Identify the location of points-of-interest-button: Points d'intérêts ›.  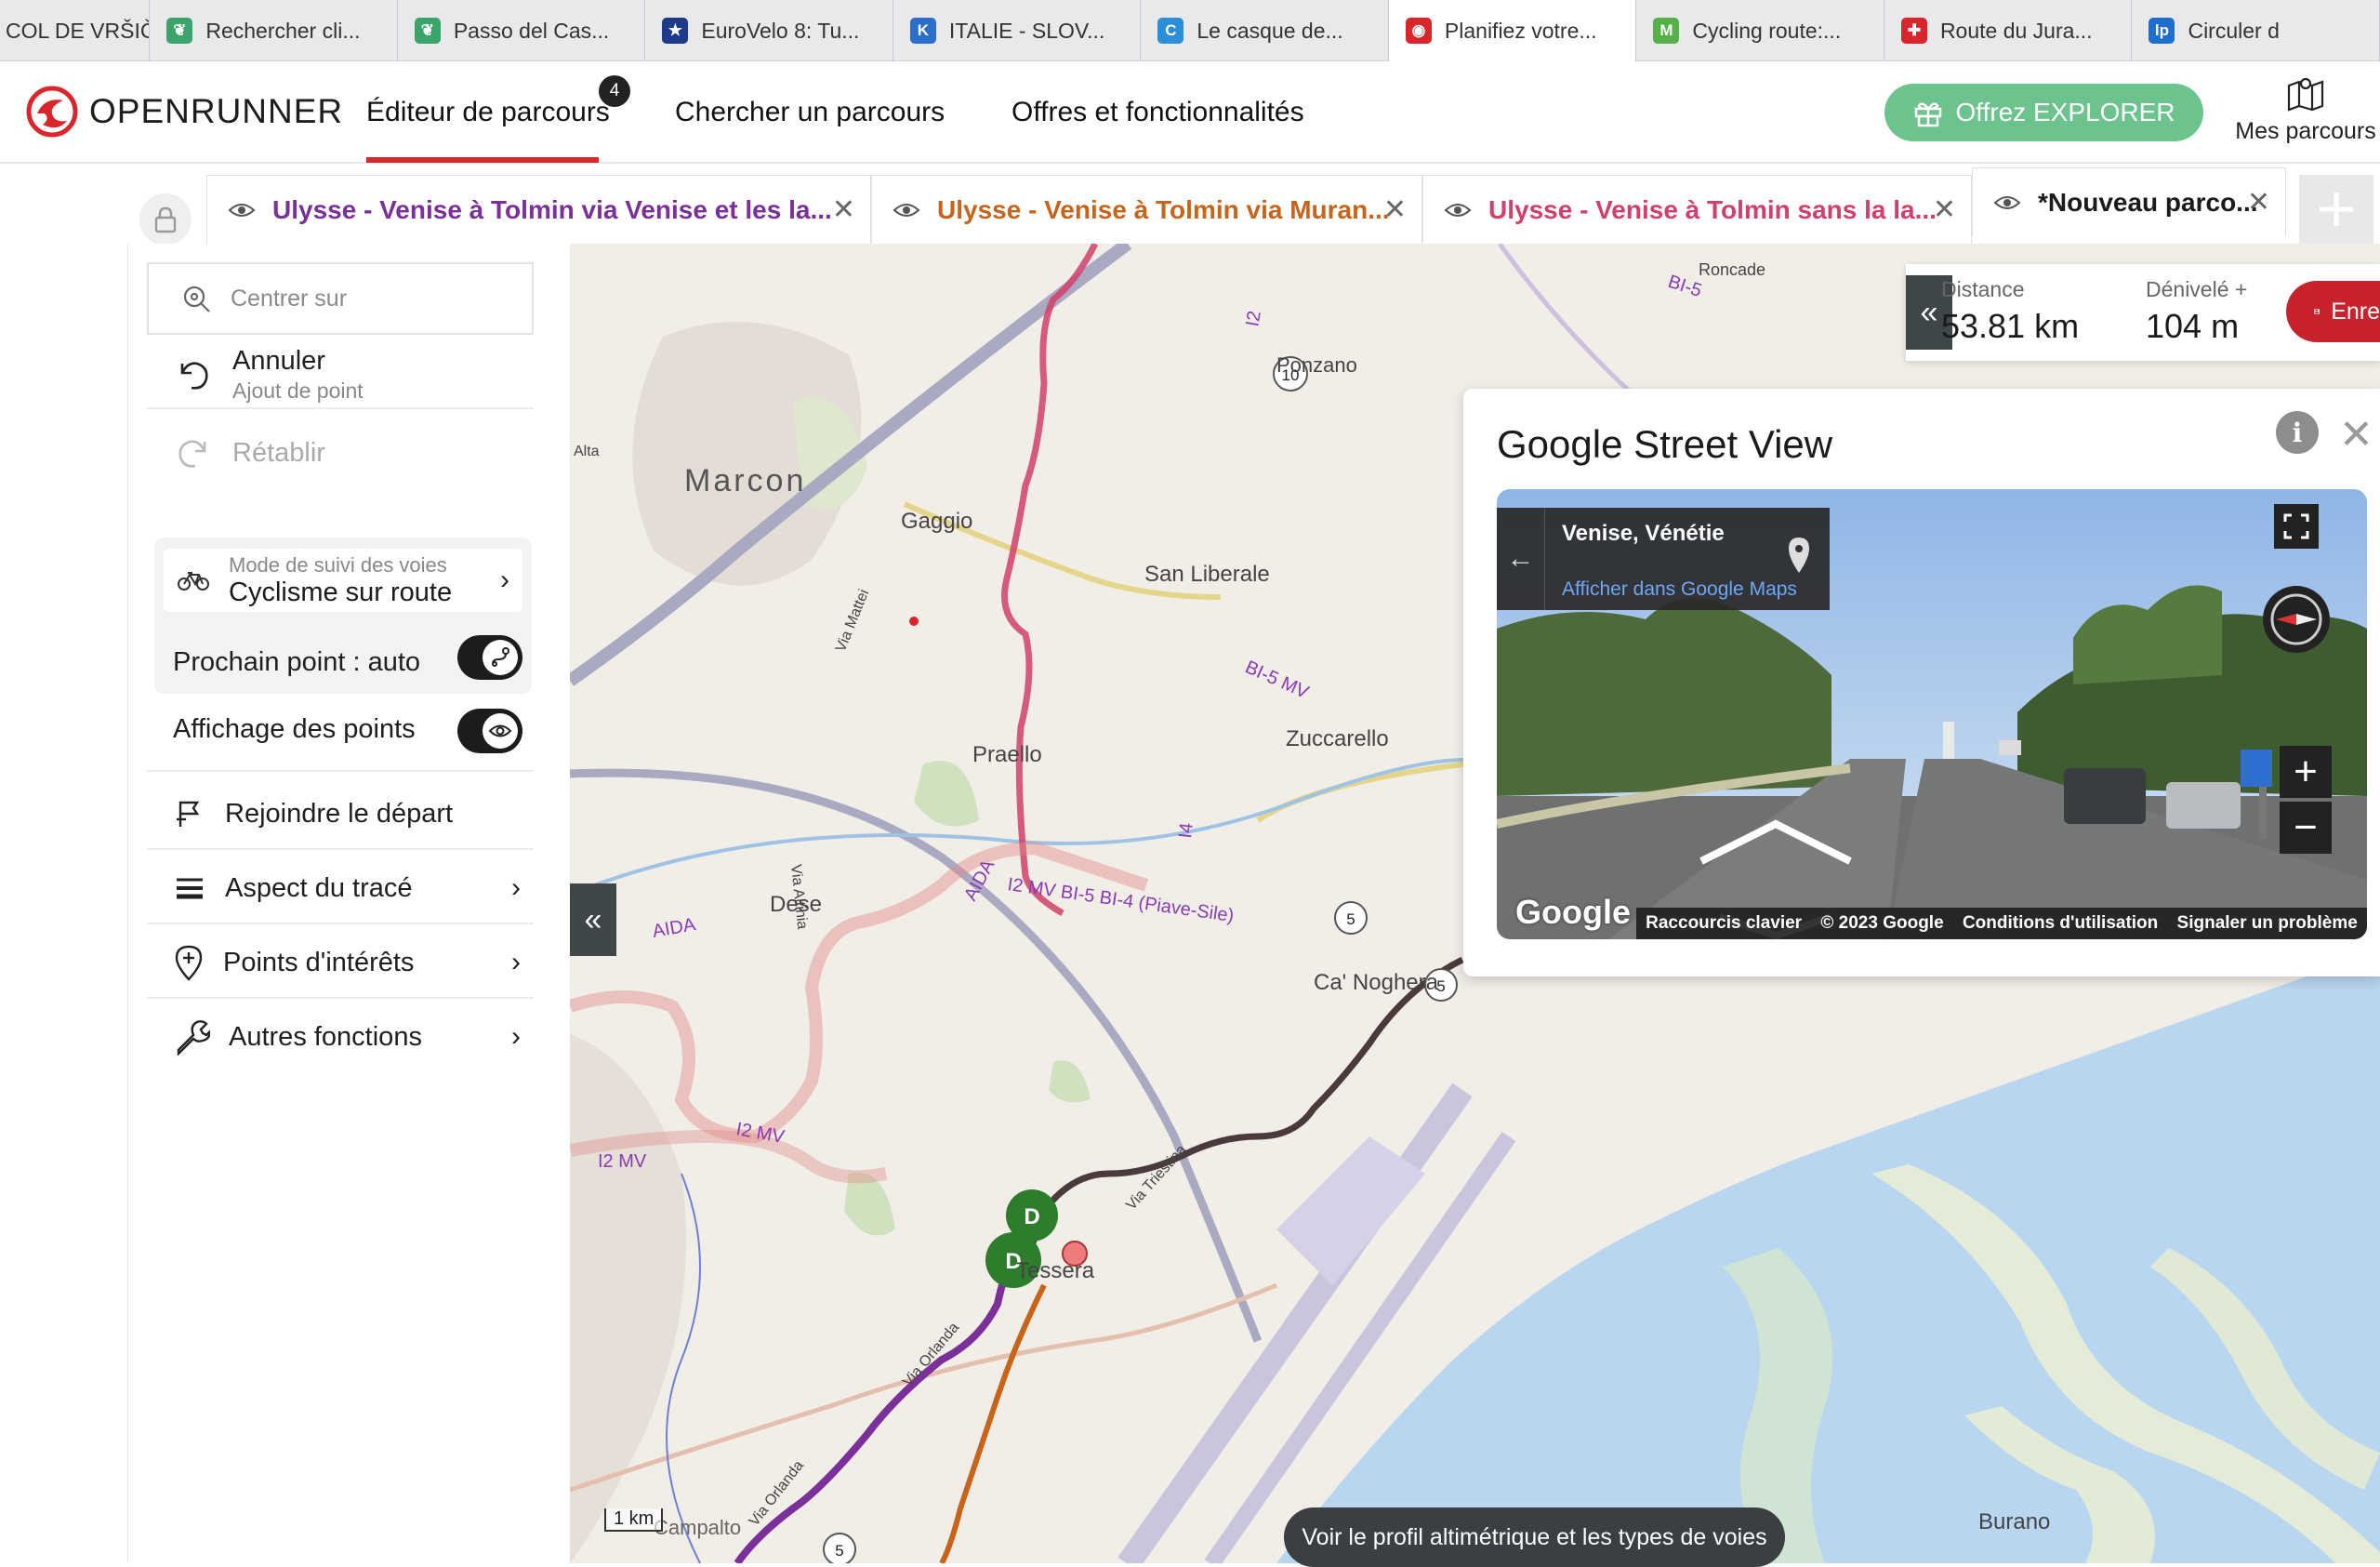
(340, 962).